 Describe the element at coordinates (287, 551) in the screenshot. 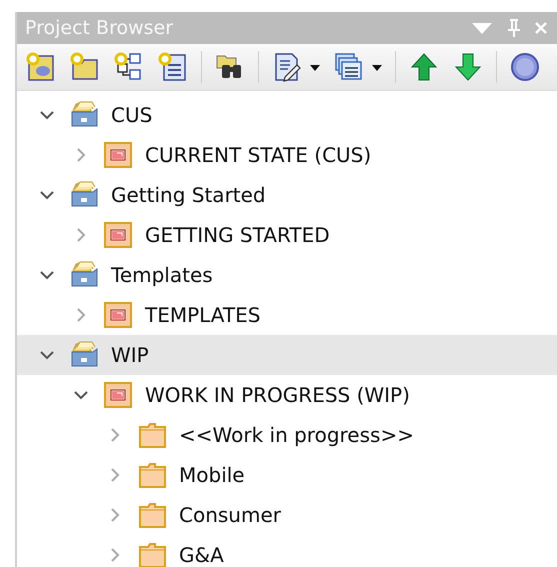

I see `tree-item: G&A` at that location.